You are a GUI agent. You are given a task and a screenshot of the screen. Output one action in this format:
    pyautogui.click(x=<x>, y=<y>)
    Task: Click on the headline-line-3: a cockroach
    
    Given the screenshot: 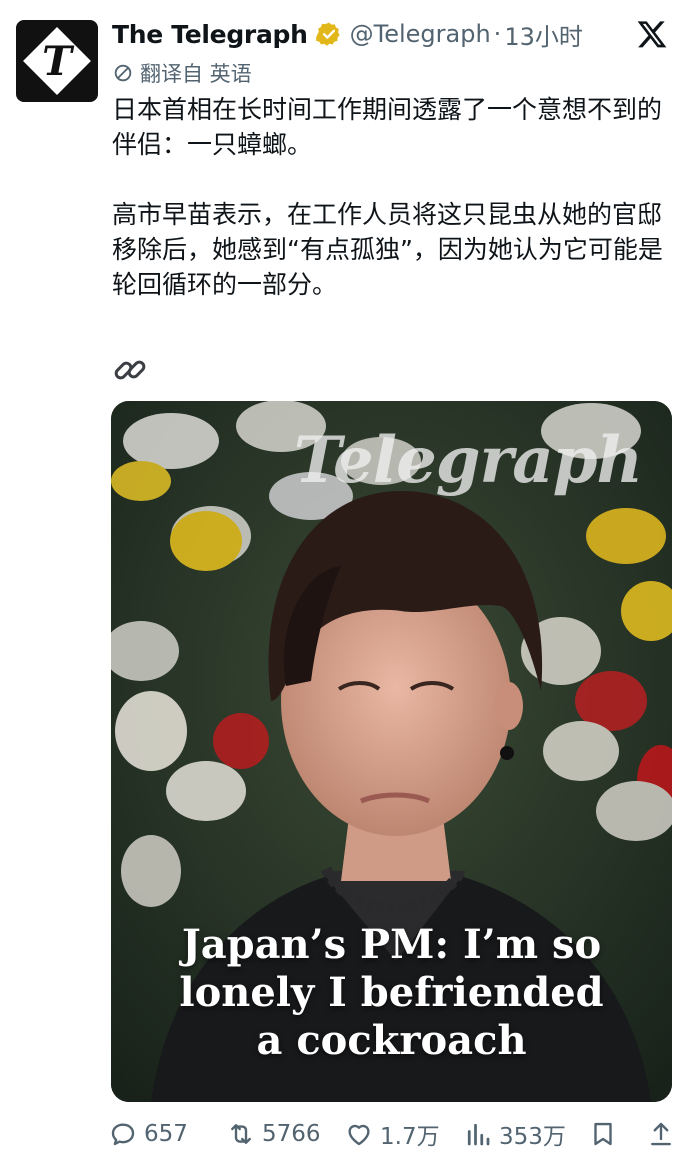 What is the action you would take?
    pyautogui.click(x=391, y=1040)
    